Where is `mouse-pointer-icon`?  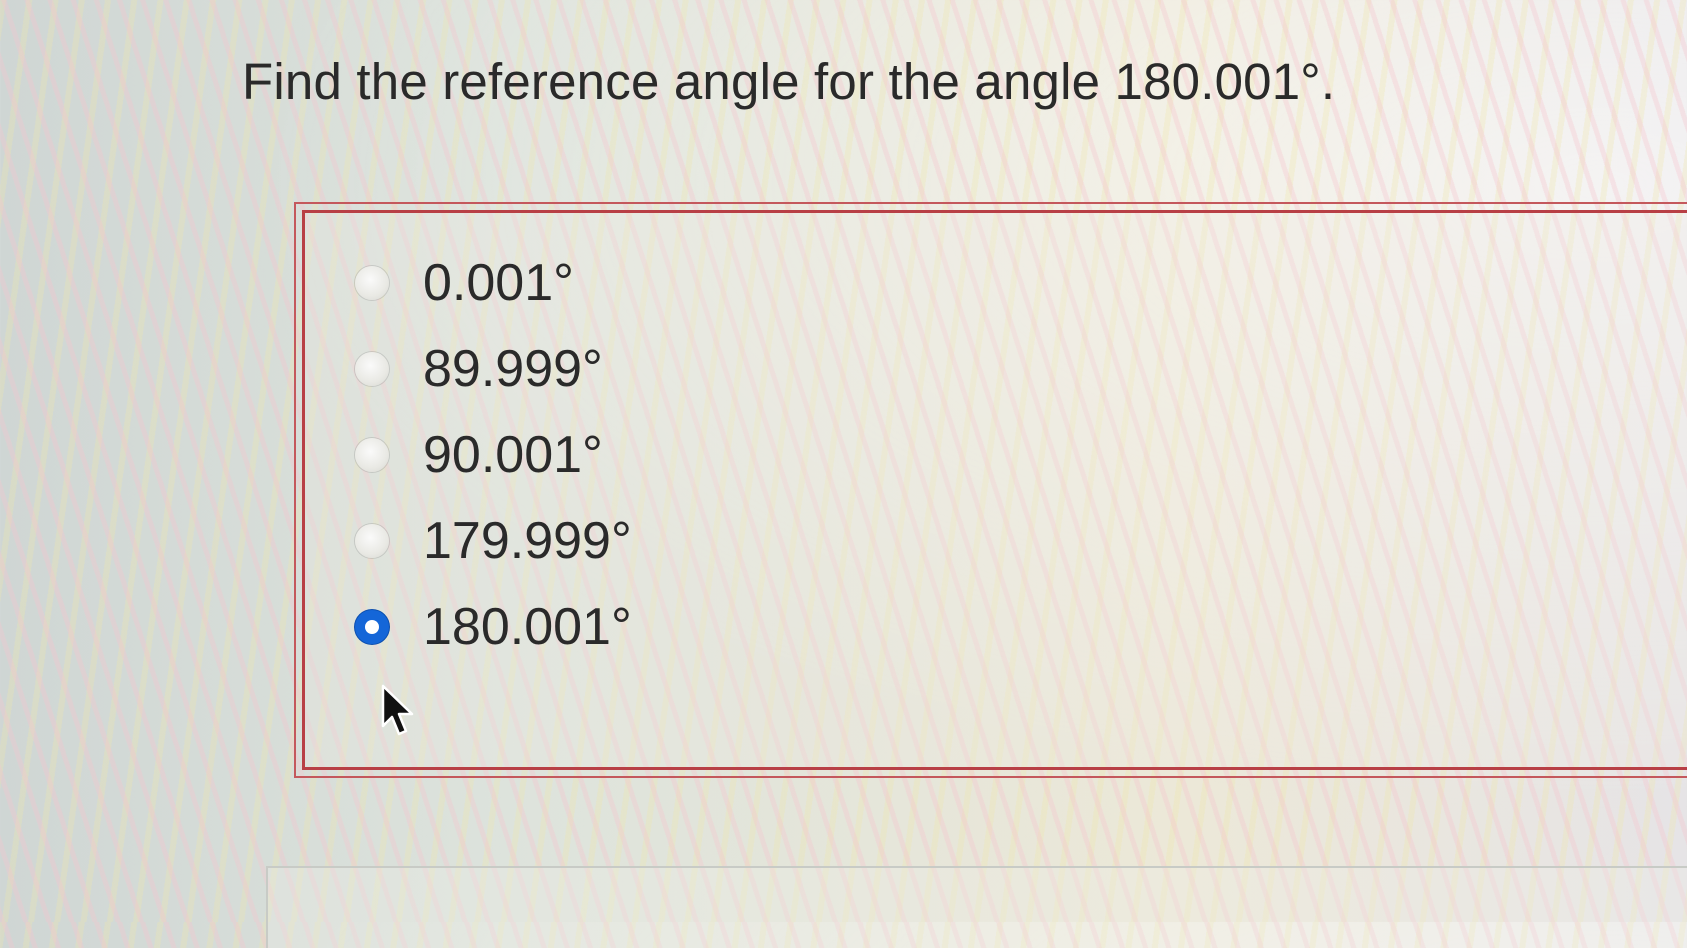
mouse-pointer-icon is located at coordinates (397, 710).